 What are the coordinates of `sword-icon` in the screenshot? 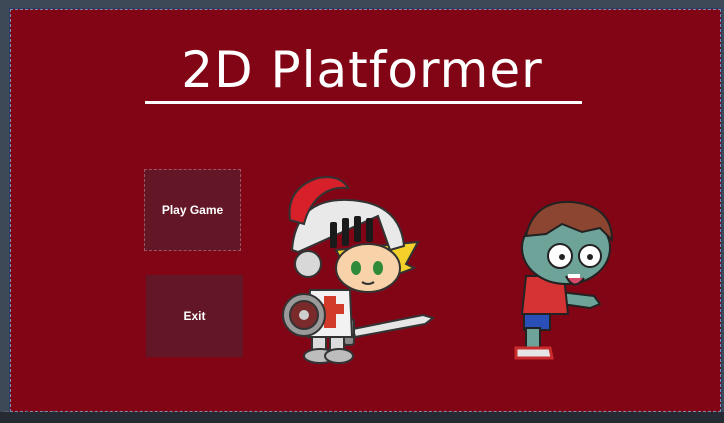 It's located at (389, 329).